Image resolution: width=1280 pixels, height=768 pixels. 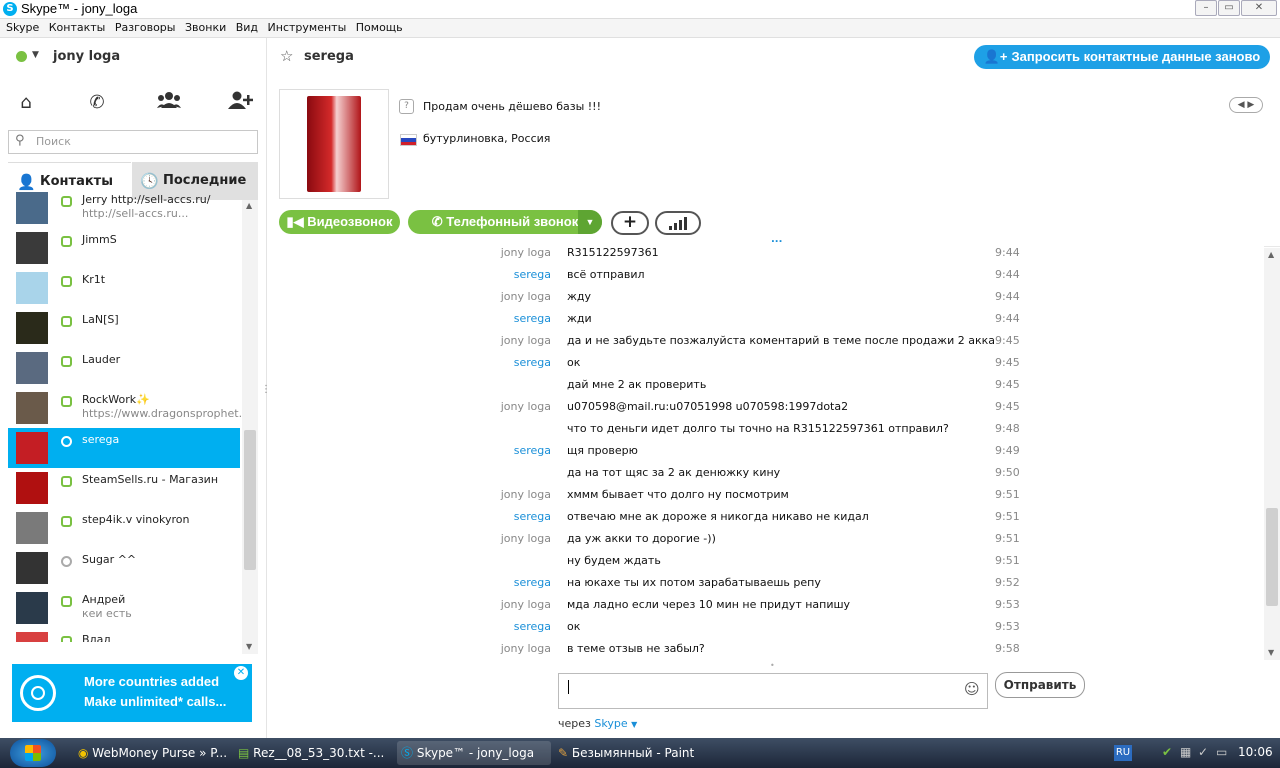 I want to click on menu-skype: Skype, so click(x=22, y=28).